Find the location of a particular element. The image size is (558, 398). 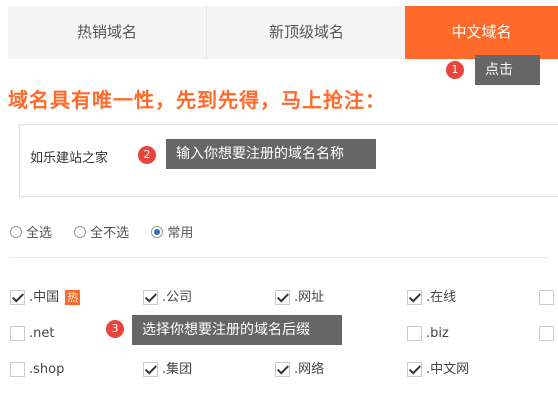

radio-label: 全不选 is located at coordinates (110, 233).